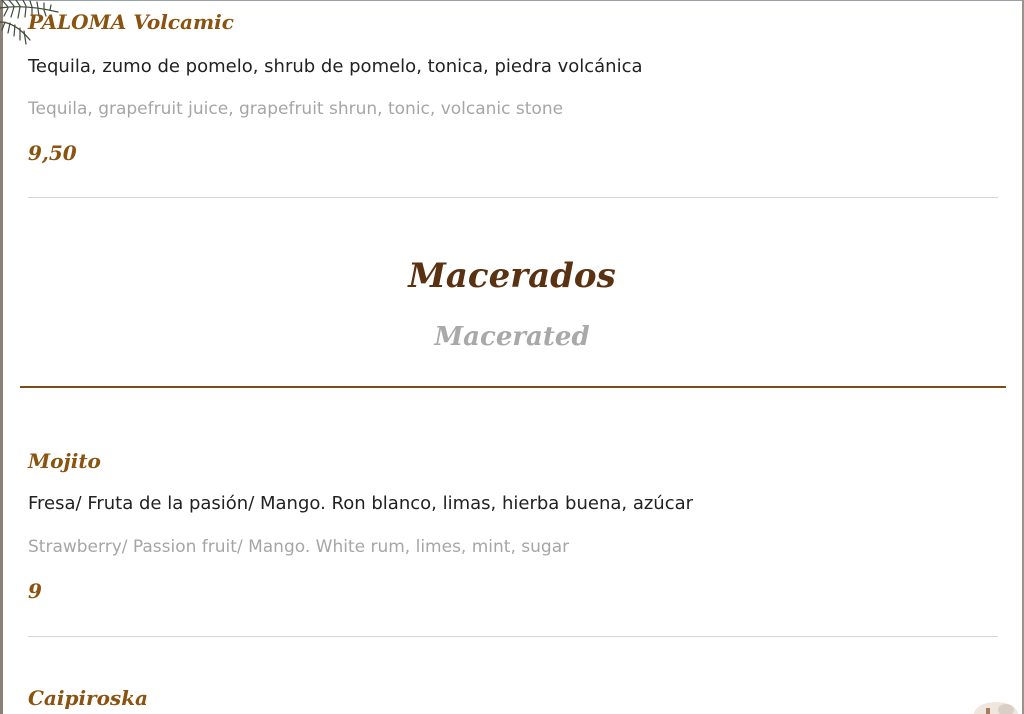  I want to click on item-price: 9, so click(35, 591).